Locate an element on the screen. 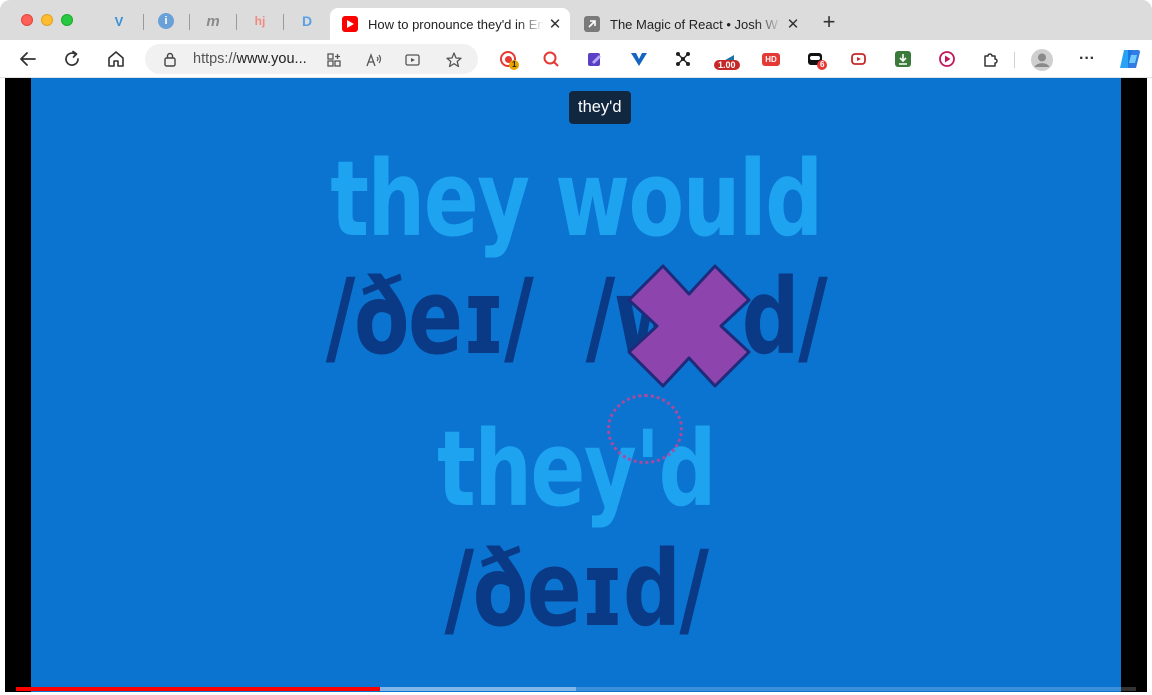 This screenshot has width=1152, height=695. play-ext-icon is located at coordinates (947, 59).